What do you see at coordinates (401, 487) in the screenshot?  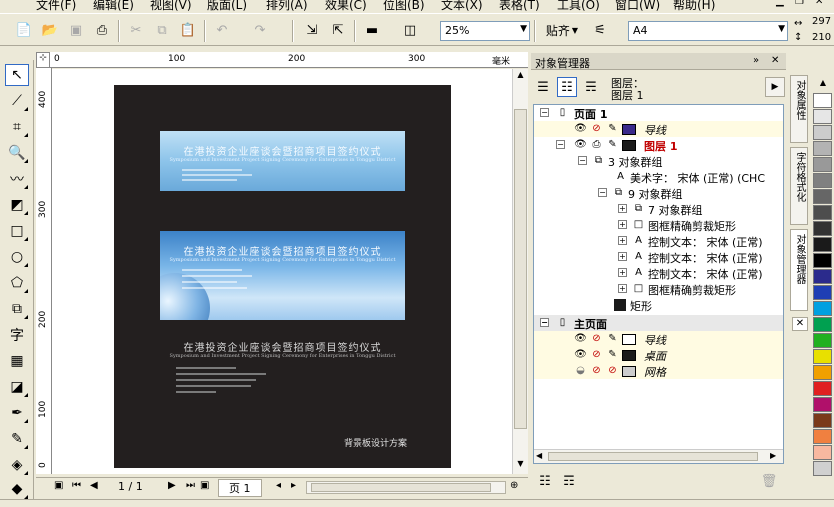 I see `horizontal-scroll-thumb` at bounding box center [401, 487].